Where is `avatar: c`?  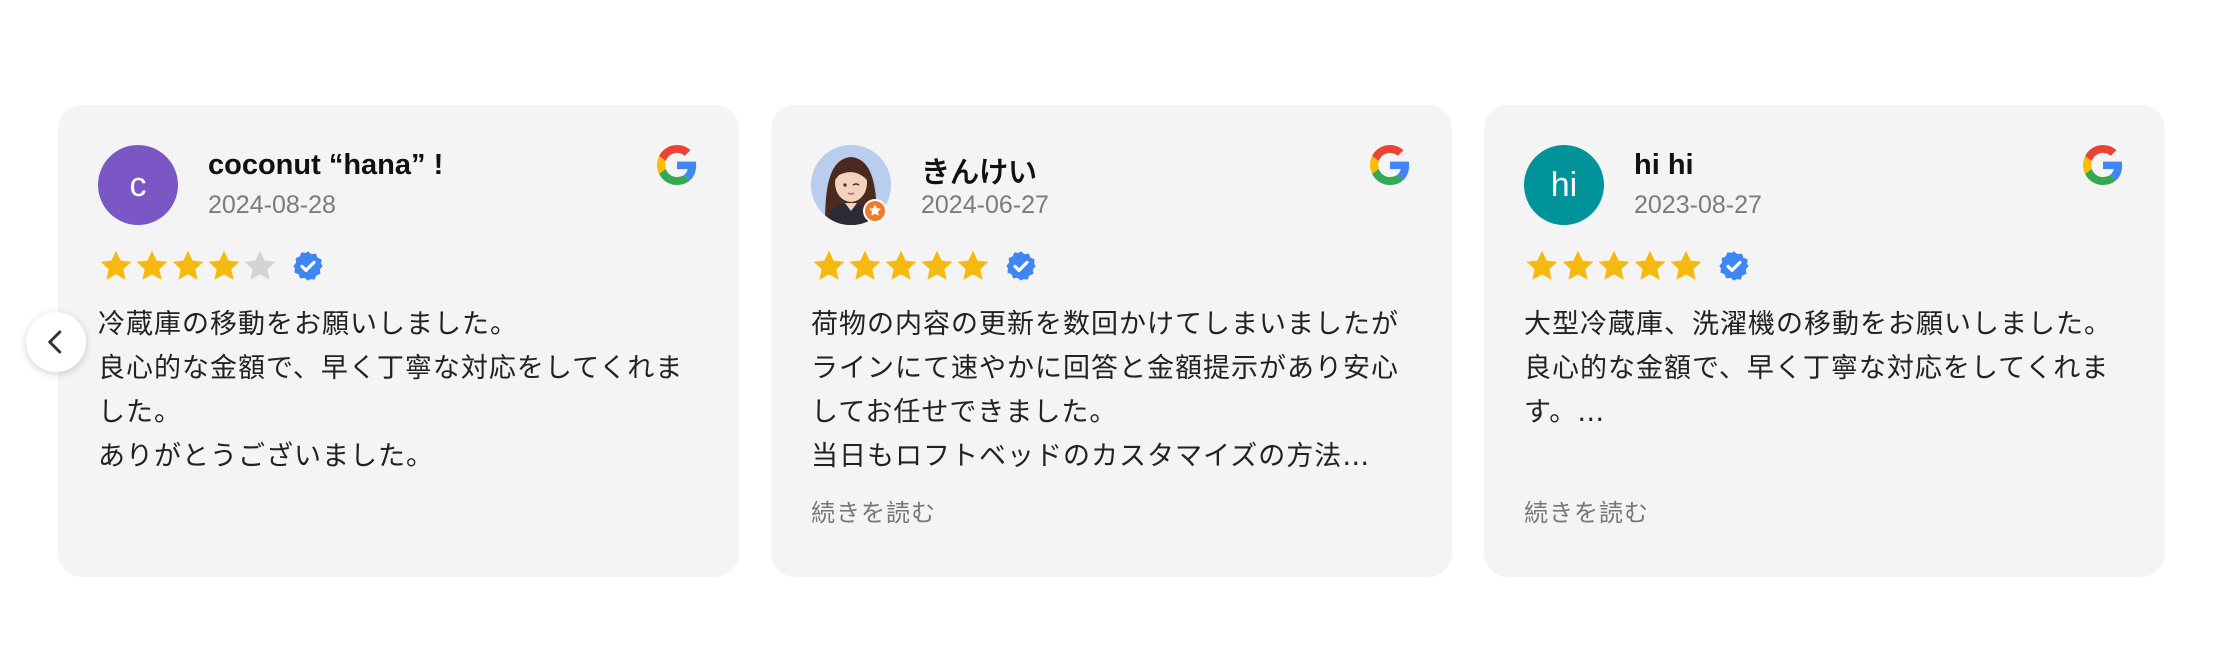 avatar: c is located at coordinates (138, 185).